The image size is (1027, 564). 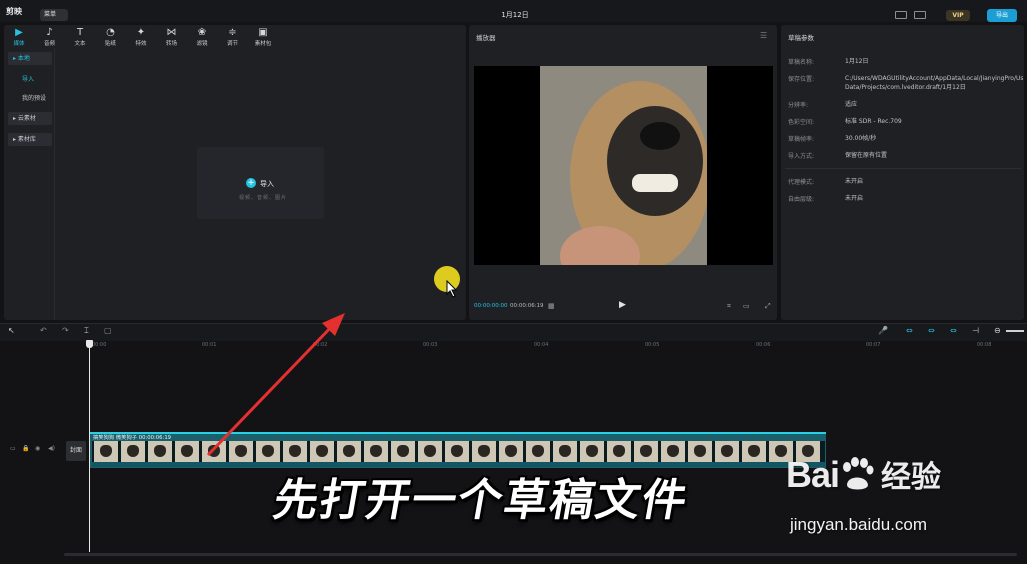 What do you see at coordinates (452, 289) in the screenshot?
I see `mouse-cursor-icon` at bounding box center [452, 289].